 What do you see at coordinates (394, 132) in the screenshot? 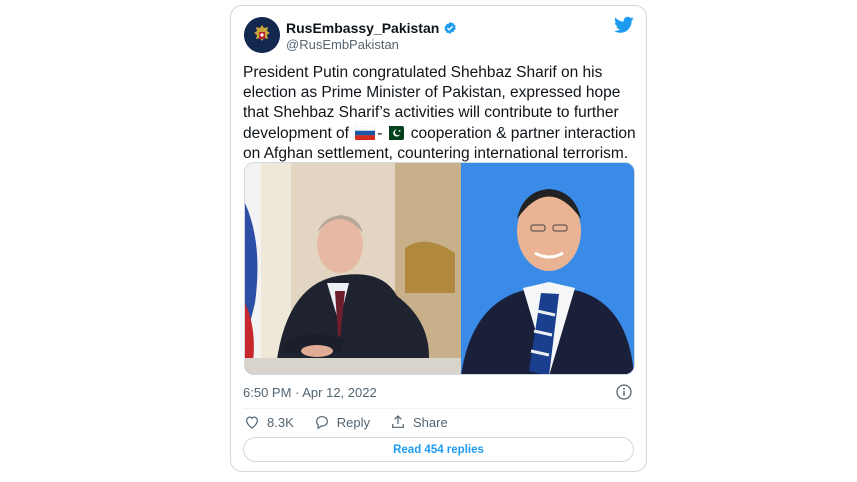
I see `pakistan-flag-icon` at bounding box center [394, 132].